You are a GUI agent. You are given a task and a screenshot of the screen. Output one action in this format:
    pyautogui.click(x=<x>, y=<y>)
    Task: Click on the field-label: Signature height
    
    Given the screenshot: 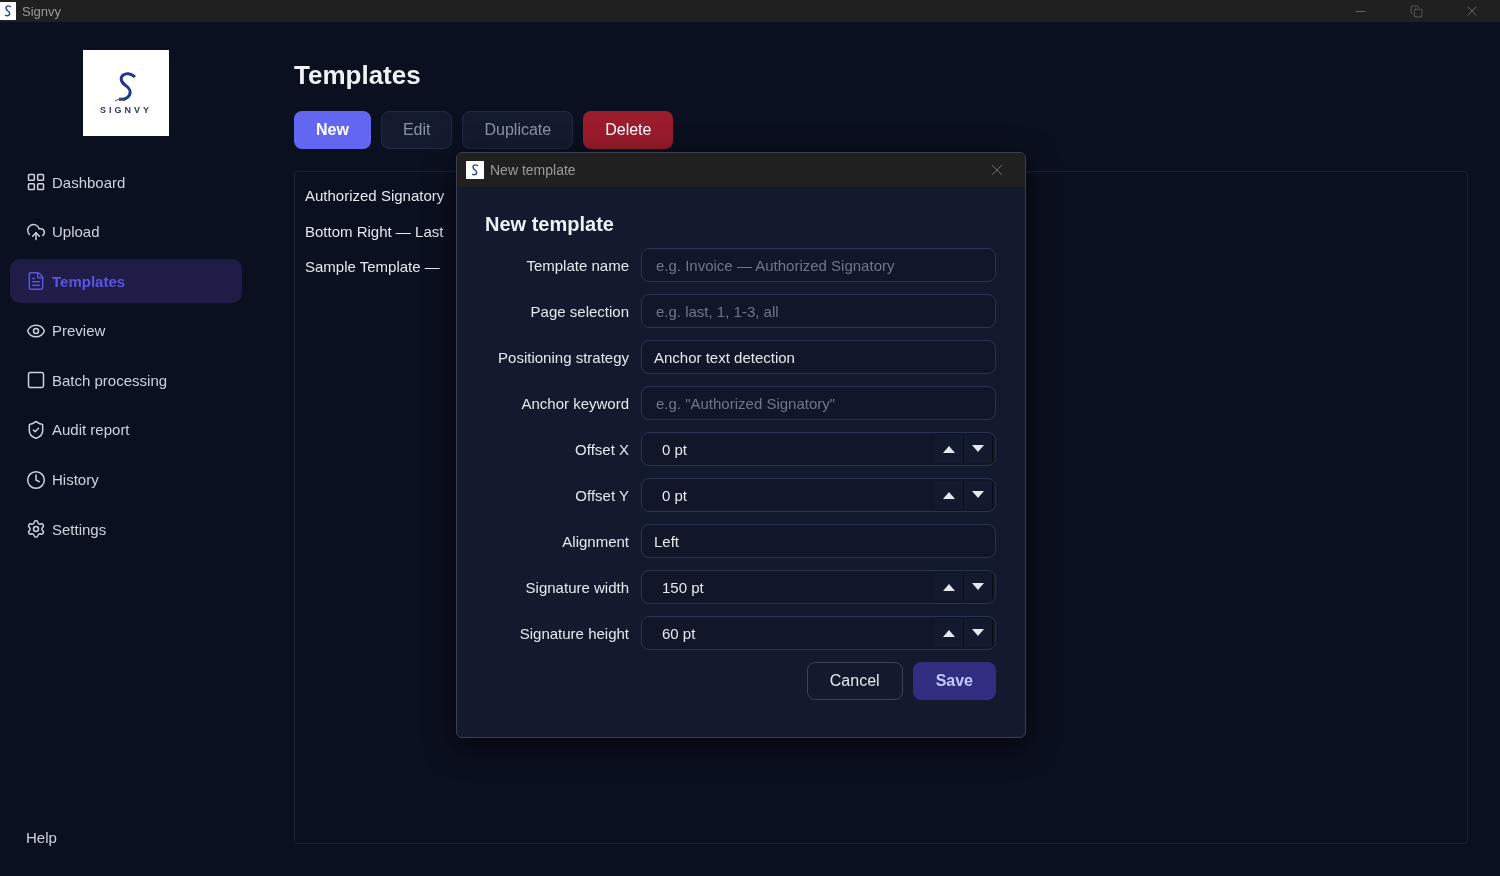 What is the action you would take?
    pyautogui.click(x=573, y=633)
    